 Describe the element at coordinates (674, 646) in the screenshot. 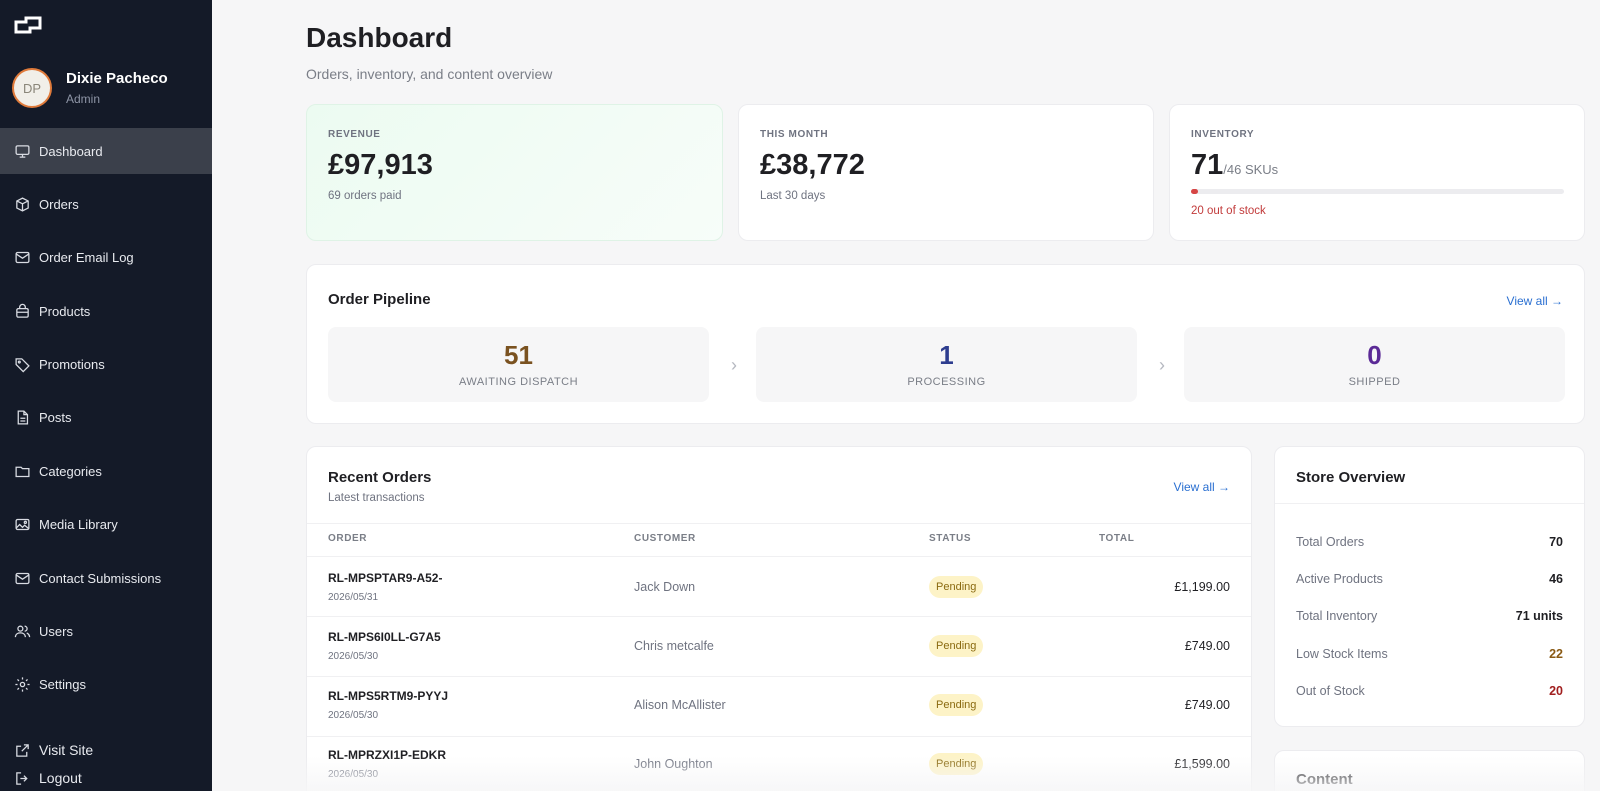

I see `order-customer: Chris metcalfe` at that location.